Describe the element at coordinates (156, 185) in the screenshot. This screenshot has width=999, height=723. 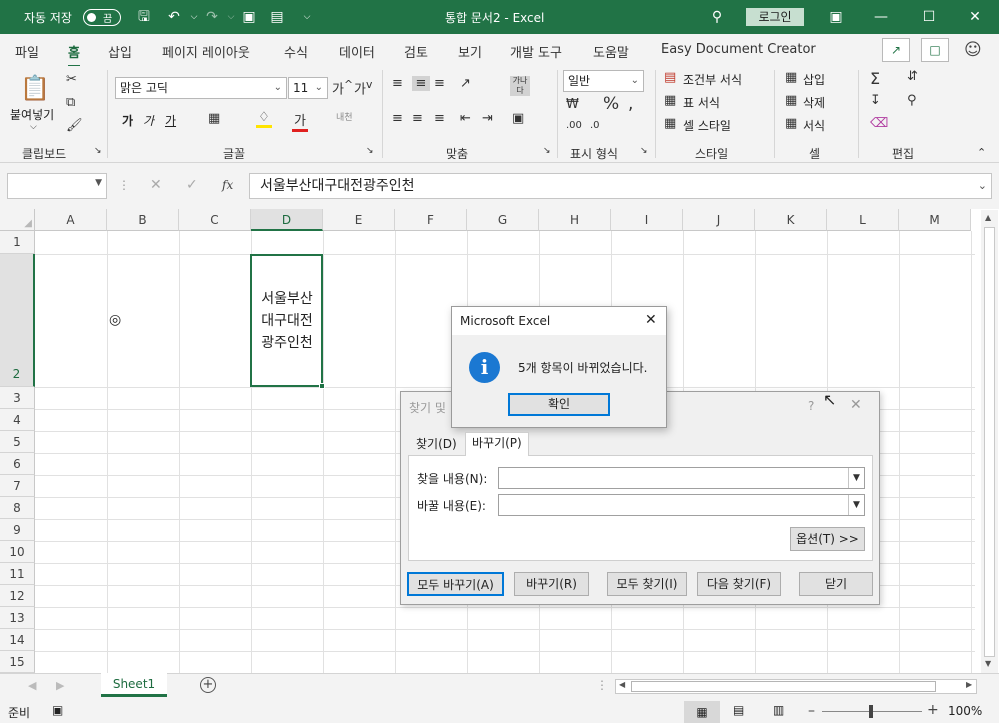
I see `cancel-icon: ✕` at that location.